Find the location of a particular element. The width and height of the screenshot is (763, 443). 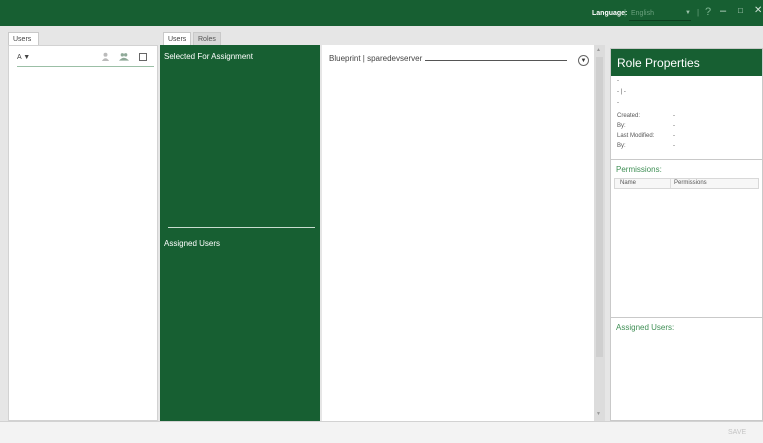

created-by-label: By: is located at coordinates (621, 126).